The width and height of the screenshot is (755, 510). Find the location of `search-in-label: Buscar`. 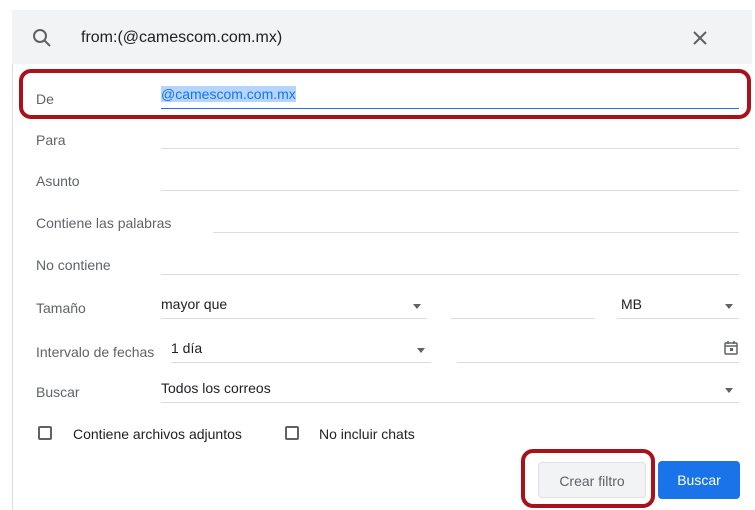

search-in-label: Buscar is located at coordinates (58, 392).